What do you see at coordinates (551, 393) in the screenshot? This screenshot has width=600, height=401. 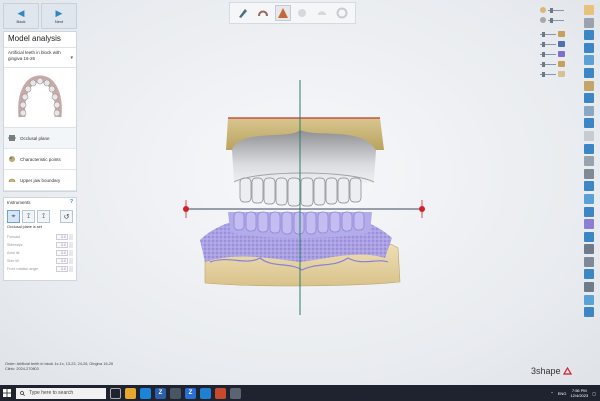 I see `tray-chevron-icon: ⌃` at bounding box center [551, 393].